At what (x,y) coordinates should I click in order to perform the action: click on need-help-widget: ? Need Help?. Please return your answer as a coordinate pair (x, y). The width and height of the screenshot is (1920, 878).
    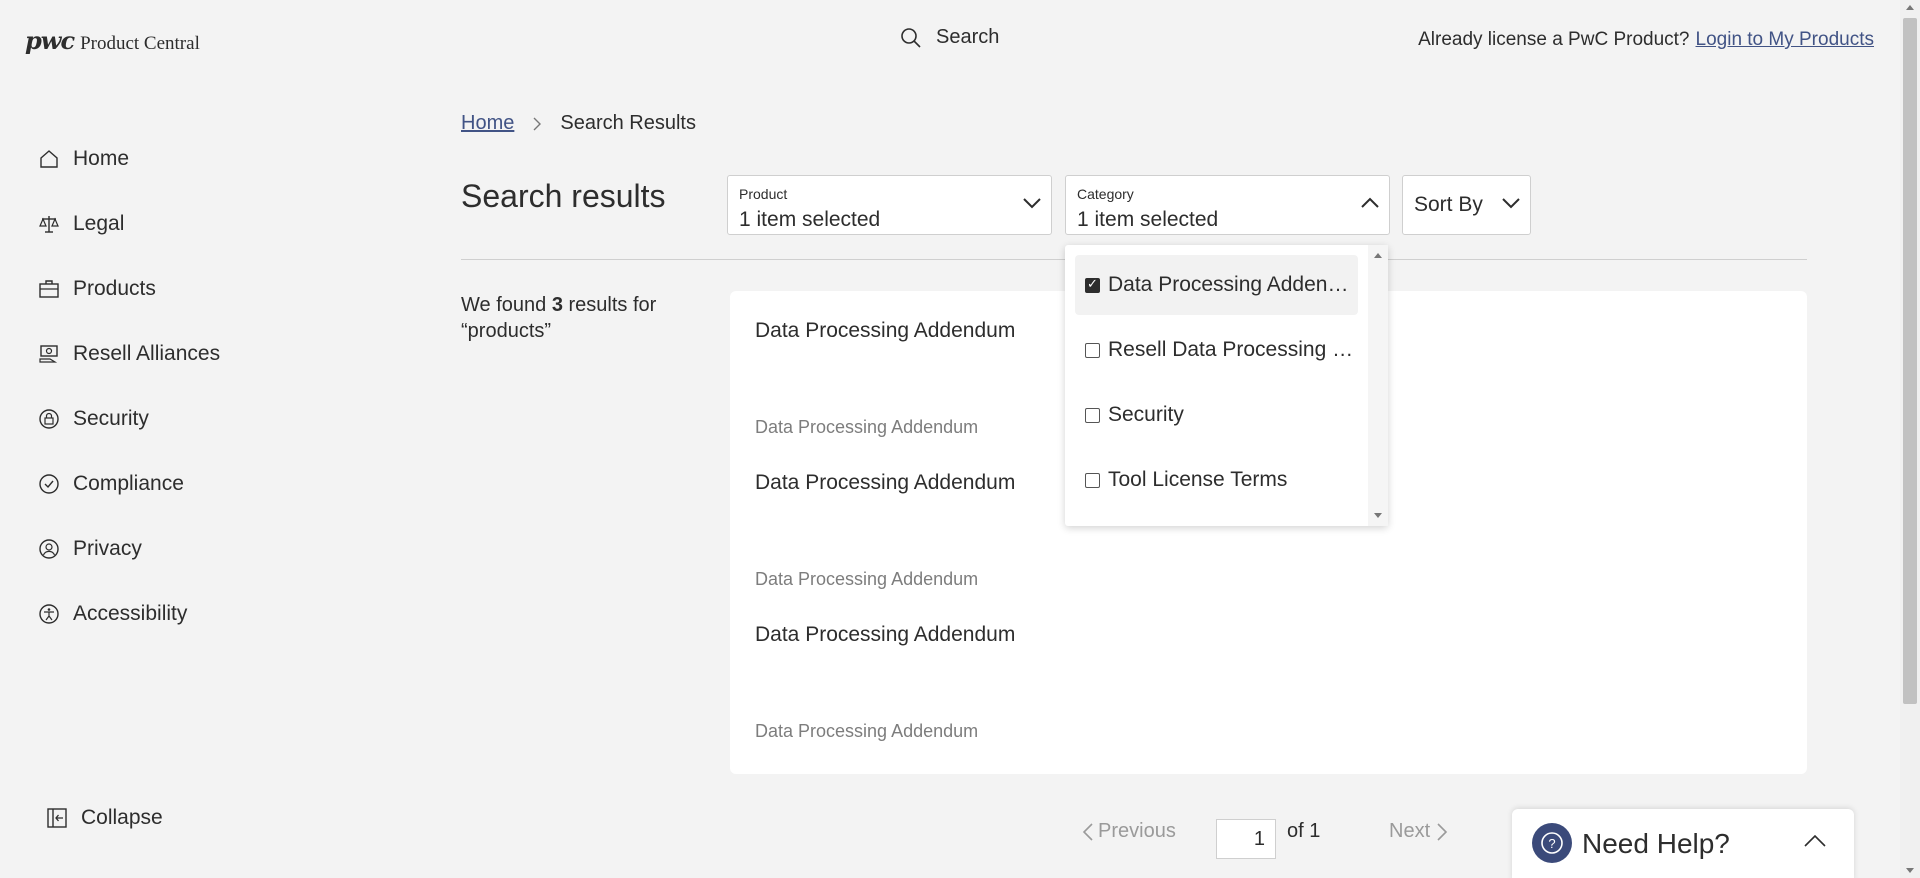
    Looking at the image, I should click on (1683, 843).